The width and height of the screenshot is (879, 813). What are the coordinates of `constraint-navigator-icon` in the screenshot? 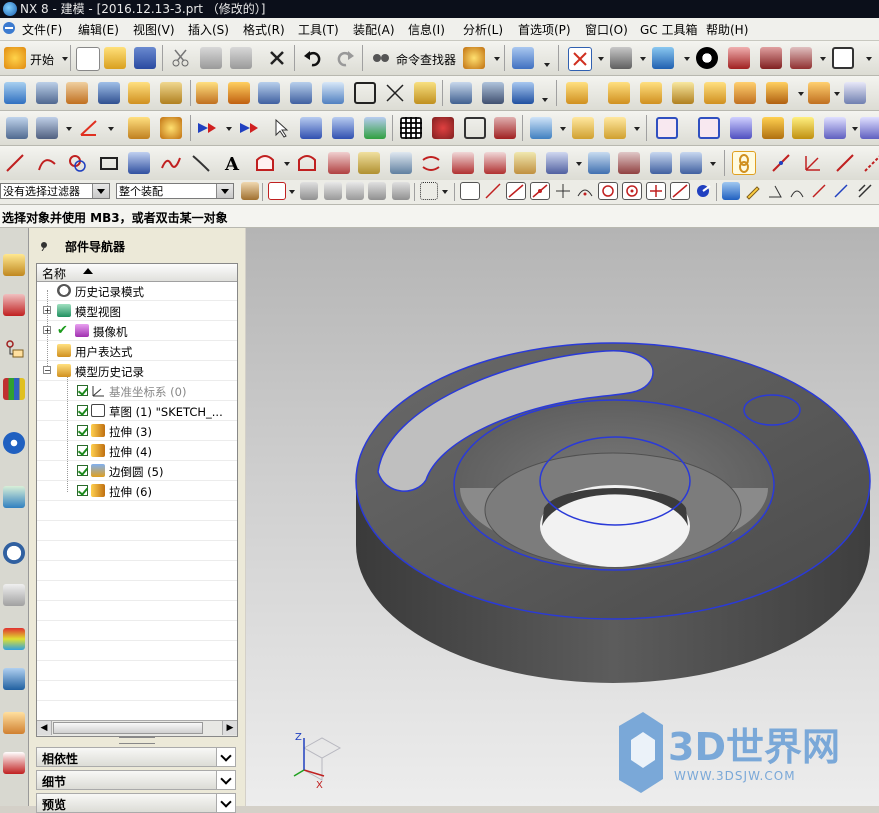 It's located at (14, 305).